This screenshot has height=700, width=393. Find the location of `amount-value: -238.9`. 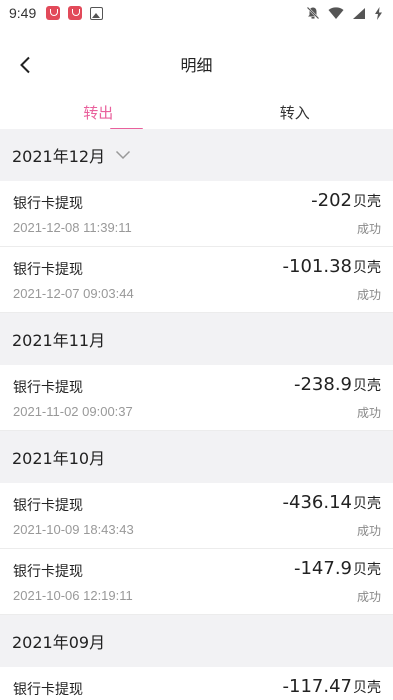

amount-value: -238.9 is located at coordinates (322, 384).